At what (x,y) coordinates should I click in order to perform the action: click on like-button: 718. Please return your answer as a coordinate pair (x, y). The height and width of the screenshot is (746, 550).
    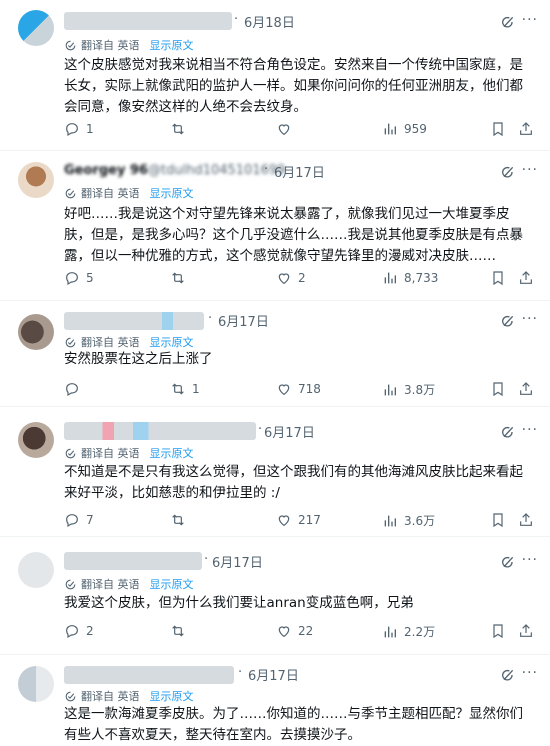
    Looking at the image, I should click on (298, 389).